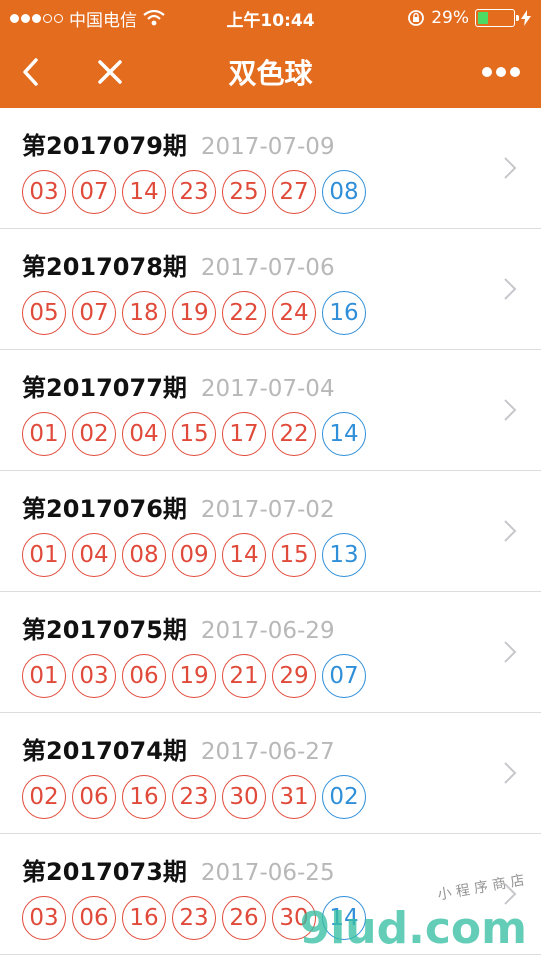  What do you see at coordinates (344, 676) in the screenshot?
I see `blue-ball: 07` at bounding box center [344, 676].